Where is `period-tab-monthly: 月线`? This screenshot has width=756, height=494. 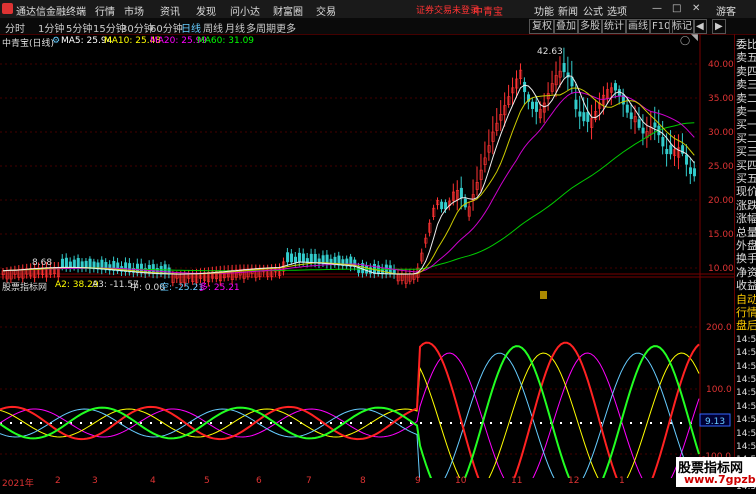
period-tab-monthly: 月线 is located at coordinates (235, 27).